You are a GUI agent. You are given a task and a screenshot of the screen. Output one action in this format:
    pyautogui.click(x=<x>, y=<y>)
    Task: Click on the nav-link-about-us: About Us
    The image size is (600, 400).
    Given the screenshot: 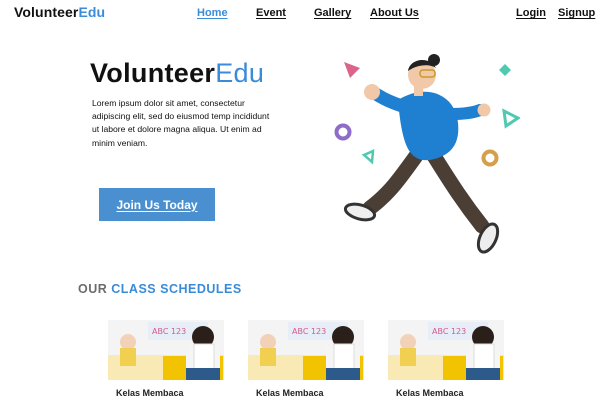 What is the action you would take?
    pyautogui.click(x=394, y=13)
    